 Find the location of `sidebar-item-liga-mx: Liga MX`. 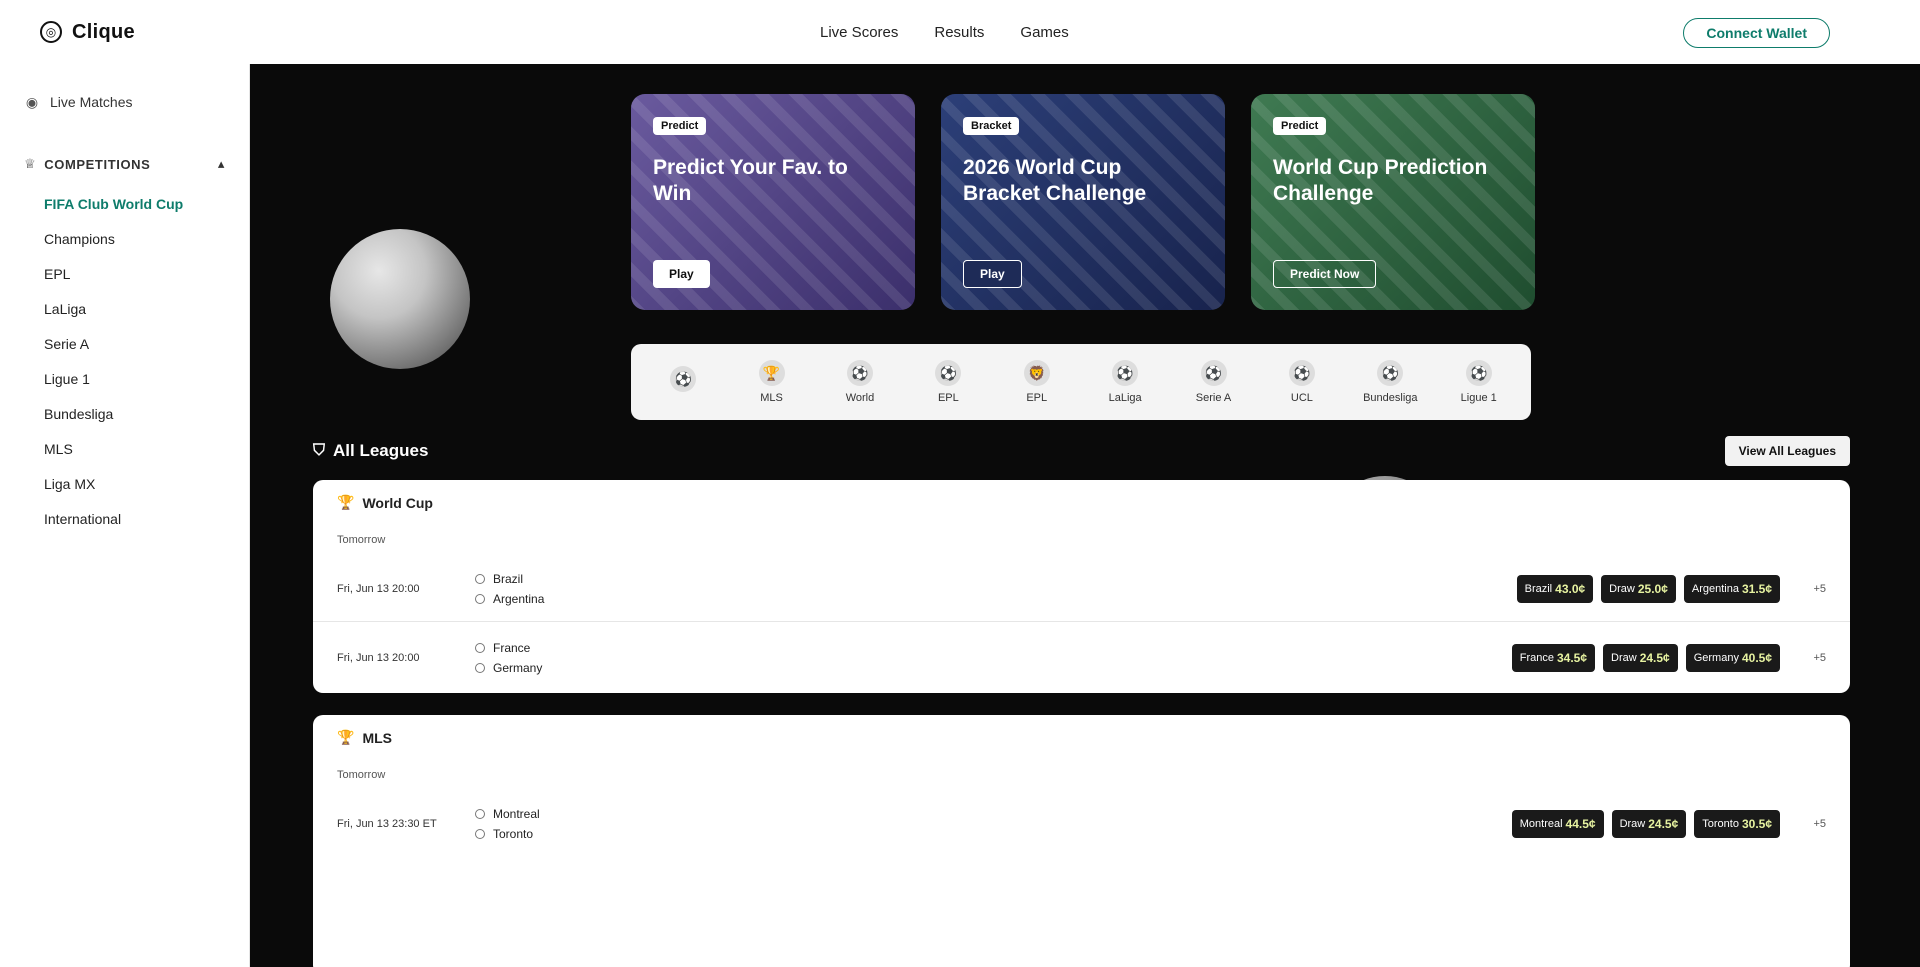

sidebar-item-liga-mx: Liga MX is located at coordinates (124, 483).